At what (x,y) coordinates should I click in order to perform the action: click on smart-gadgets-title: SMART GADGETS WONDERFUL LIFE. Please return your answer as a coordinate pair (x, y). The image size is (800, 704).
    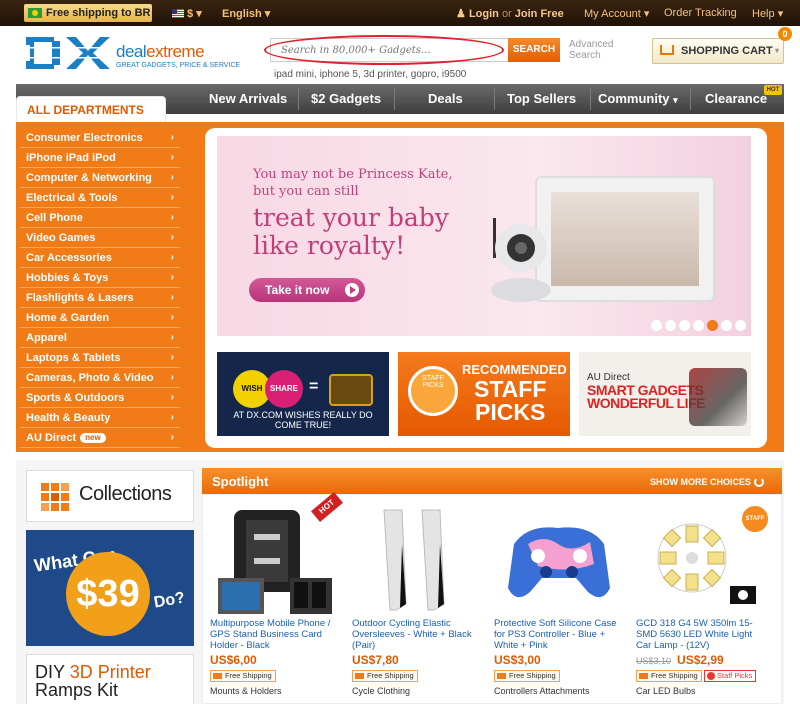
    Looking at the image, I should click on (646, 396).